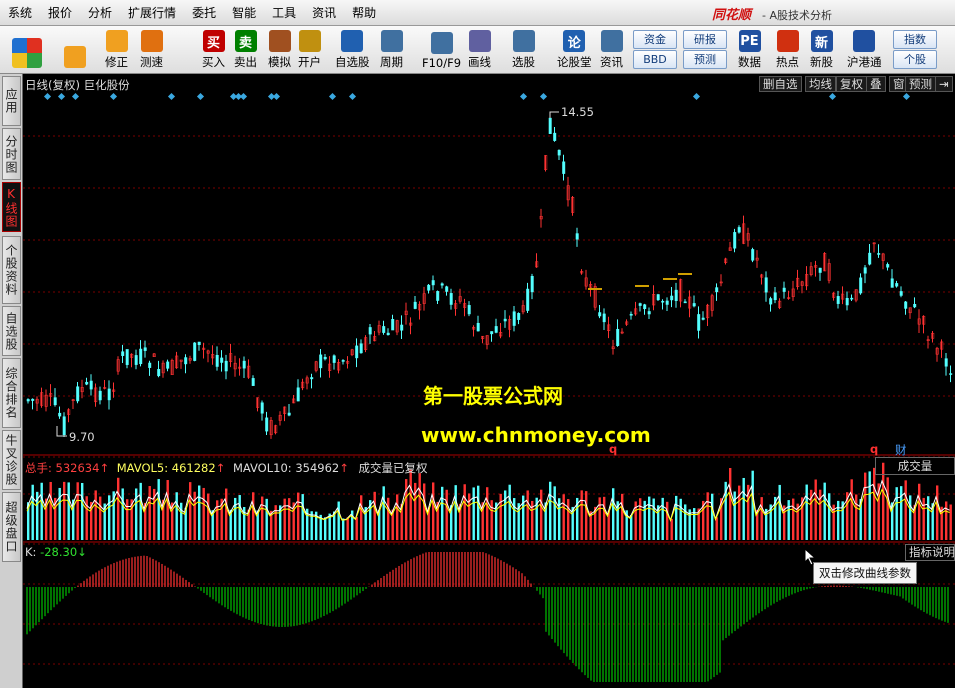 Image resolution: width=955 pixels, height=688 pixels. Describe the element at coordinates (11, 460) in the screenshot. I see `tab-diagnosis: 牛叉诊股` at that location.